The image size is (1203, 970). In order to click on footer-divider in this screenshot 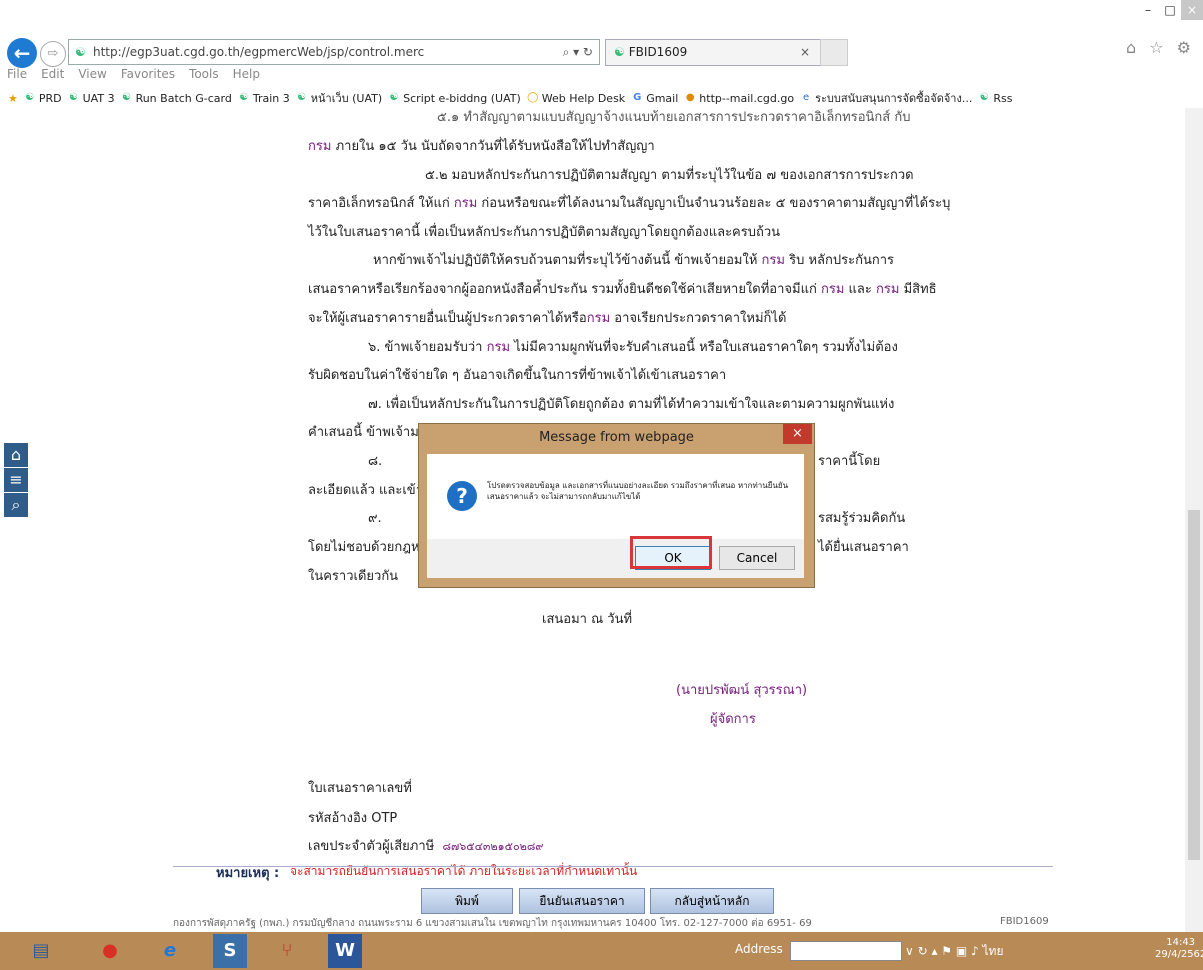, I will do `click(613, 866)`.